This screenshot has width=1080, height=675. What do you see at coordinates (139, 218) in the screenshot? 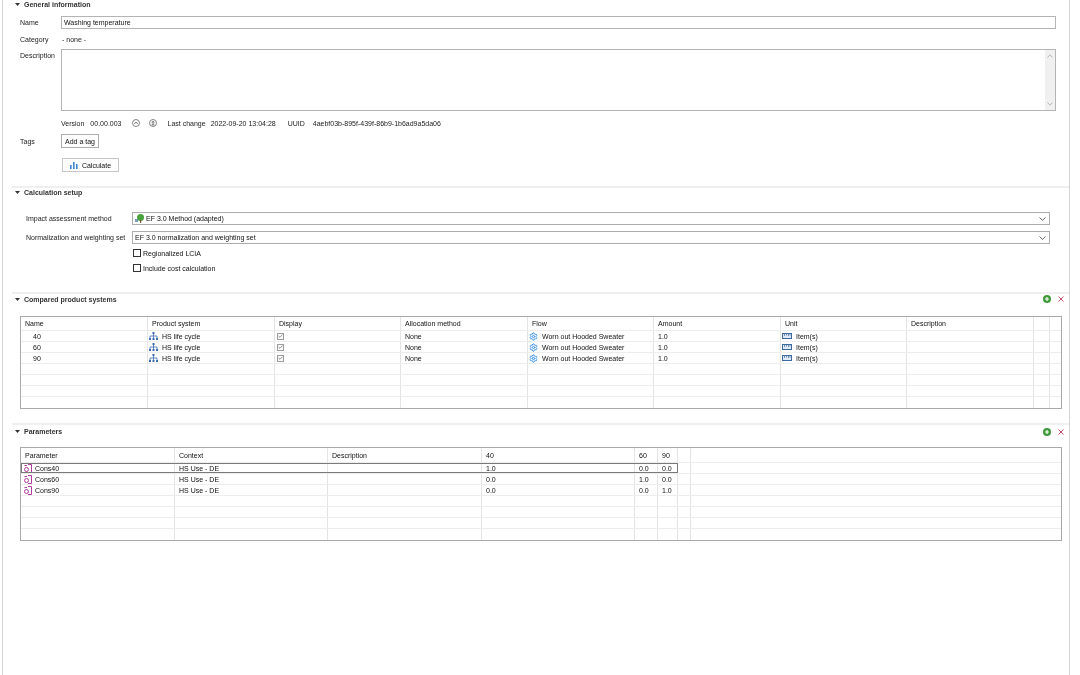
I see `tree-icon` at bounding box center [139, 218].